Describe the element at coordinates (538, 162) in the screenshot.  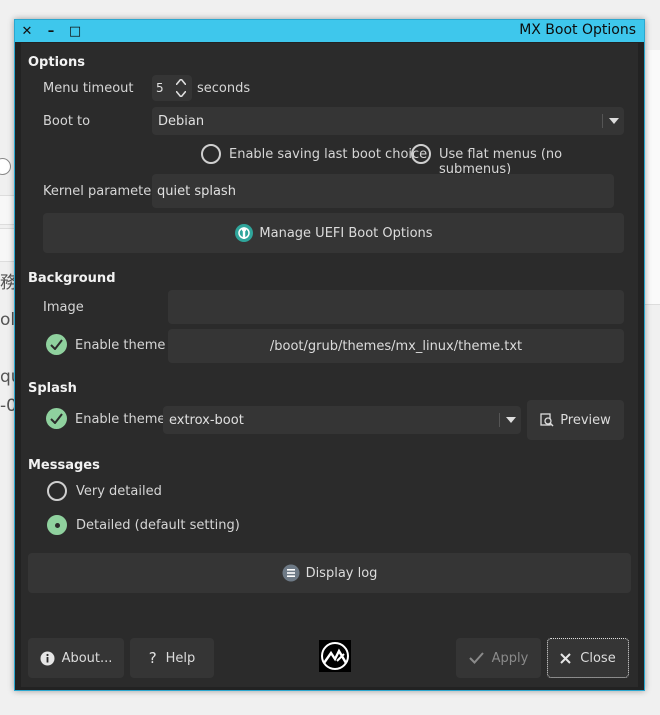
I see `flat-menus-label: Use flat menus (no submenus)` at that location.